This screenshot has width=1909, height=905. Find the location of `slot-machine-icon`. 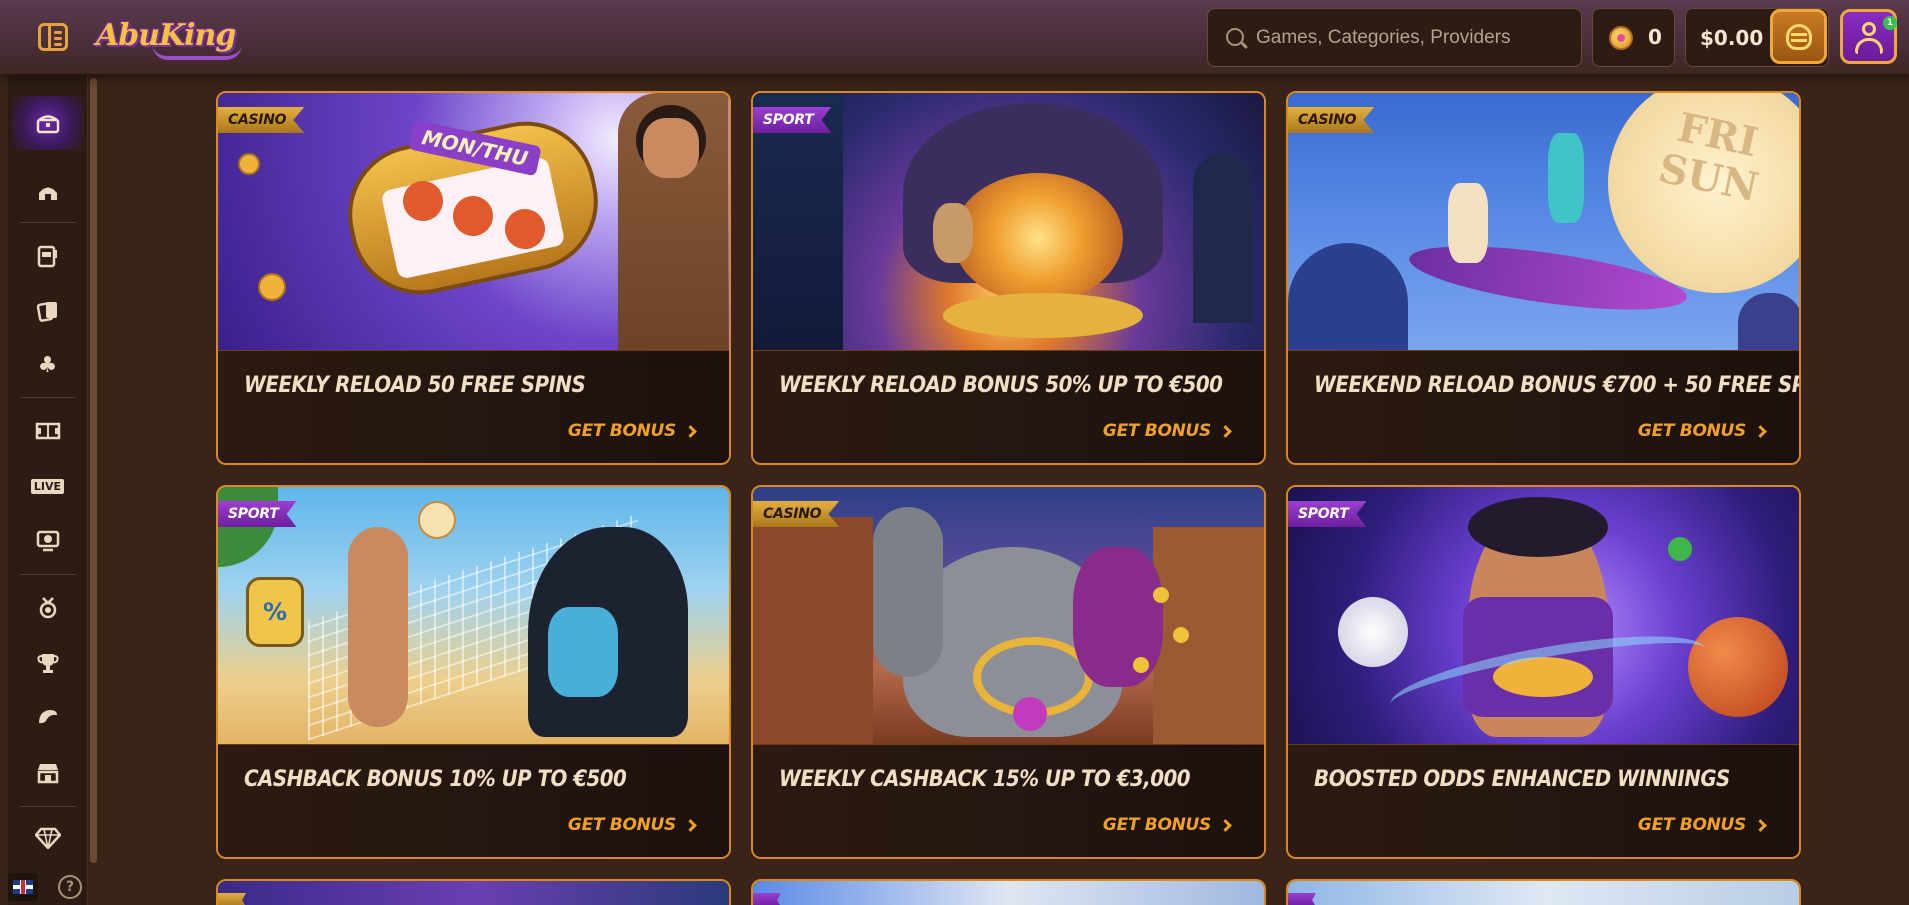

slot-machine-icon is located at coordinates (47, 256).